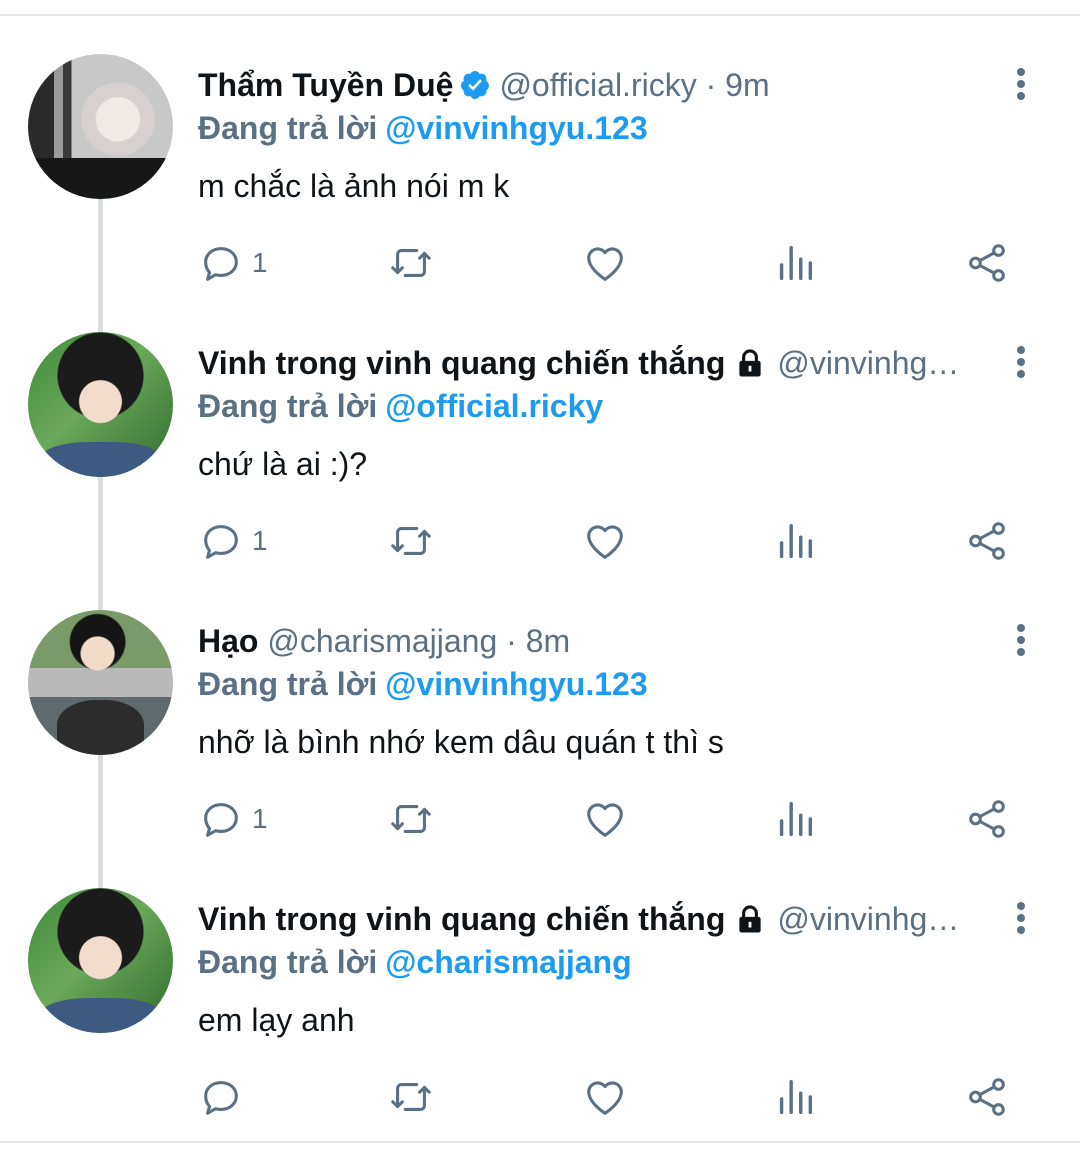 The image size is (1080, 1166). Describe the element at coordinates (747, 85) in the screenshot. I see `timestamp: 9m` at that location.